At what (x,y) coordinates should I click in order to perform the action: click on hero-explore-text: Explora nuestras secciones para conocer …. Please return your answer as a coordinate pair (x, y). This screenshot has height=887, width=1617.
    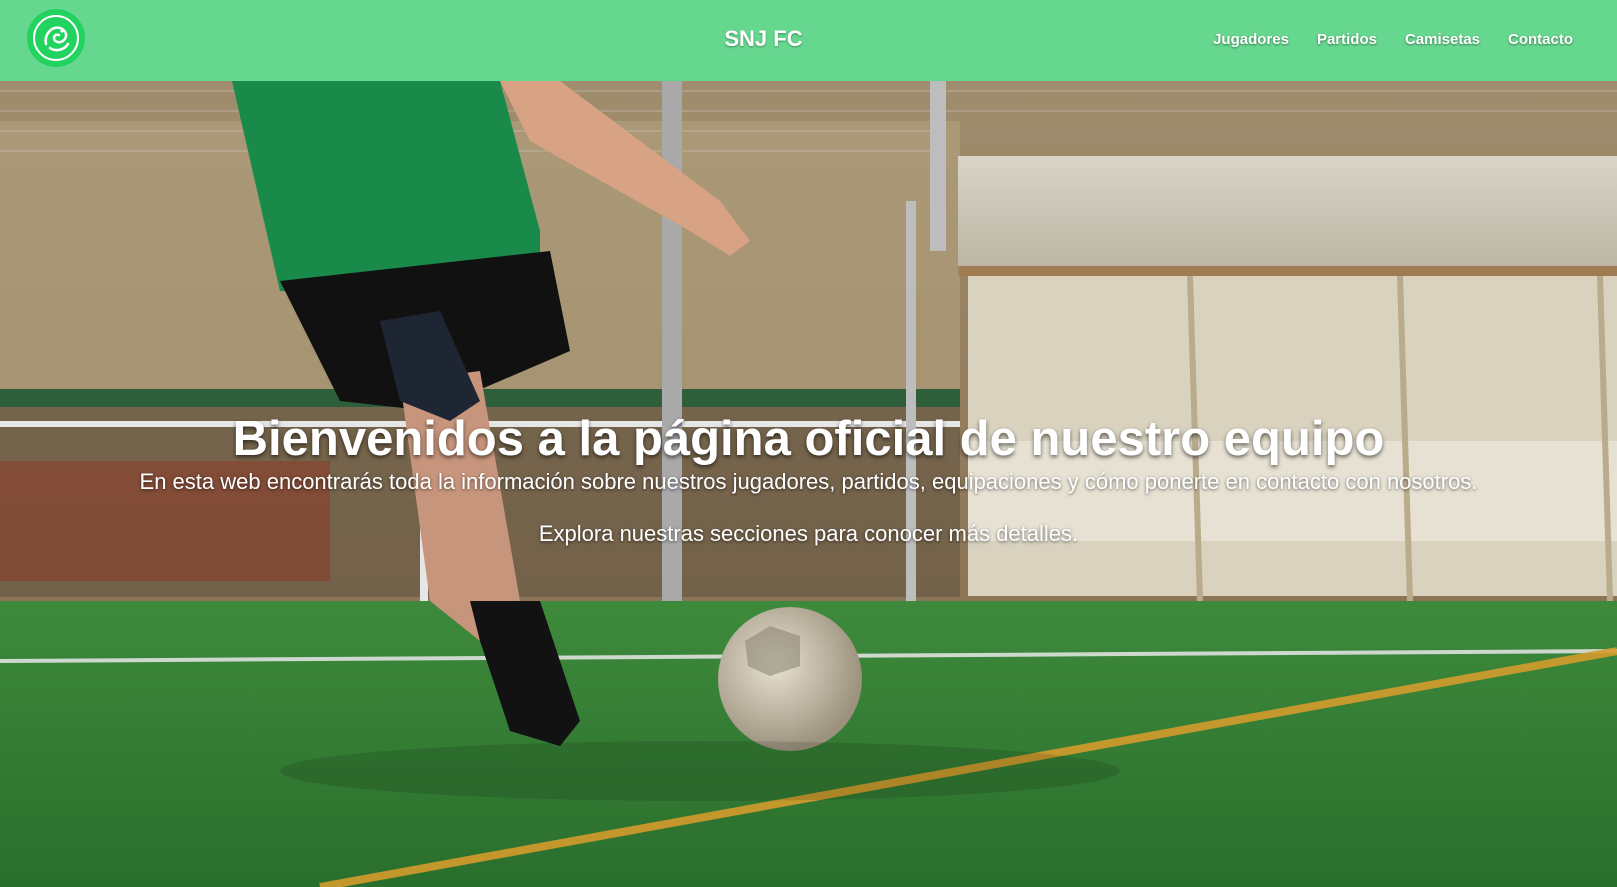
    Looking at the image, I should click on (808, 533).